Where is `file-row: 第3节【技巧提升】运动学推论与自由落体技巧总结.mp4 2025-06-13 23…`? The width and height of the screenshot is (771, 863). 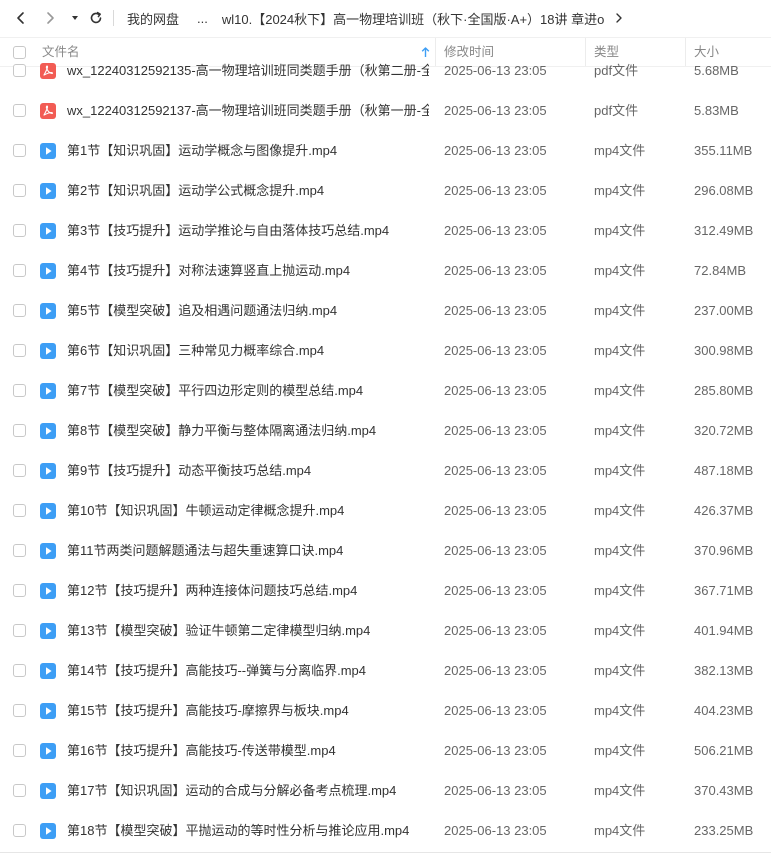 file-row: 第3节【技巧提升】运动学推论与自由落体技巧总结.mp4 2025-06-13 23… is located at coordinates (385, 231).